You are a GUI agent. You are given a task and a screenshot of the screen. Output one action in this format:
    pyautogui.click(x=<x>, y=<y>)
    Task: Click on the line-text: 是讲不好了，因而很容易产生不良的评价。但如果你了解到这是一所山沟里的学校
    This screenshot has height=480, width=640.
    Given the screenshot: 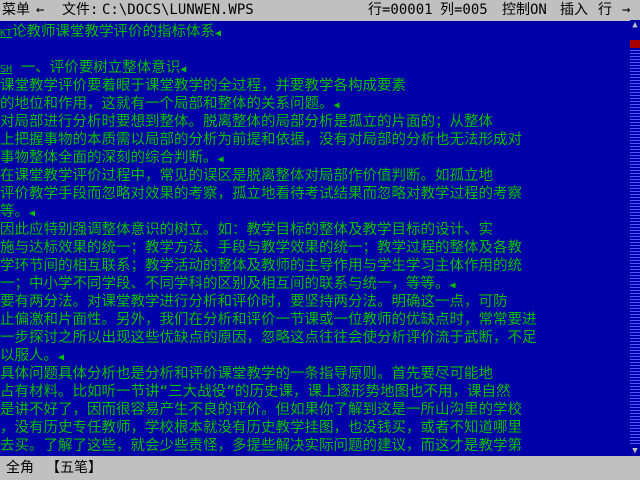 What is the action you would take?
    pyautogui.click(x=261, y=410)
    